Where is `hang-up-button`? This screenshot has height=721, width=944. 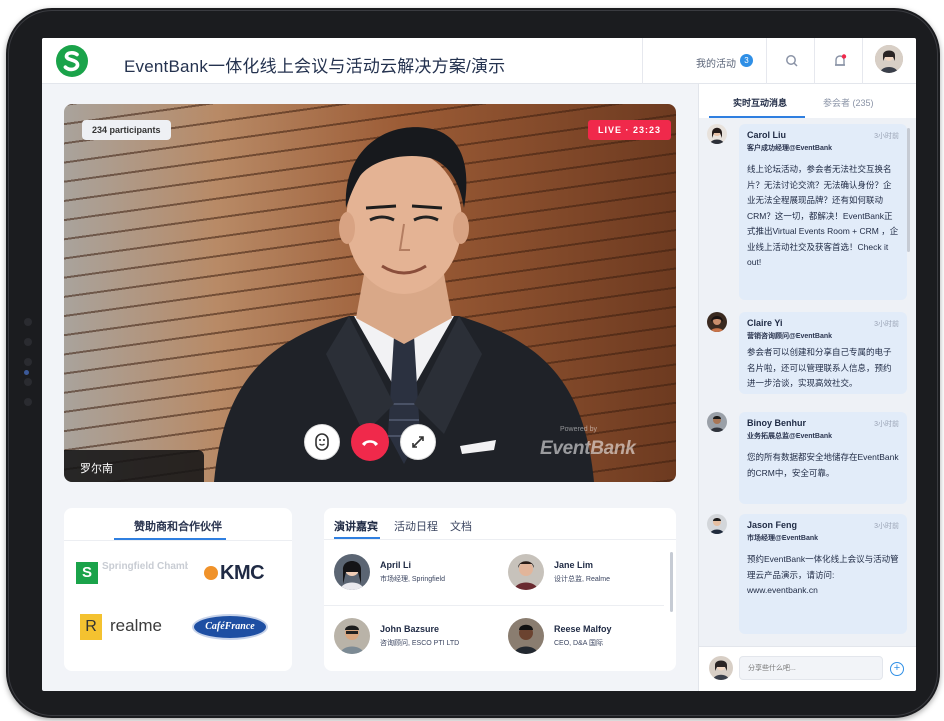 hang-up-button is located at coordinates (370, 442).